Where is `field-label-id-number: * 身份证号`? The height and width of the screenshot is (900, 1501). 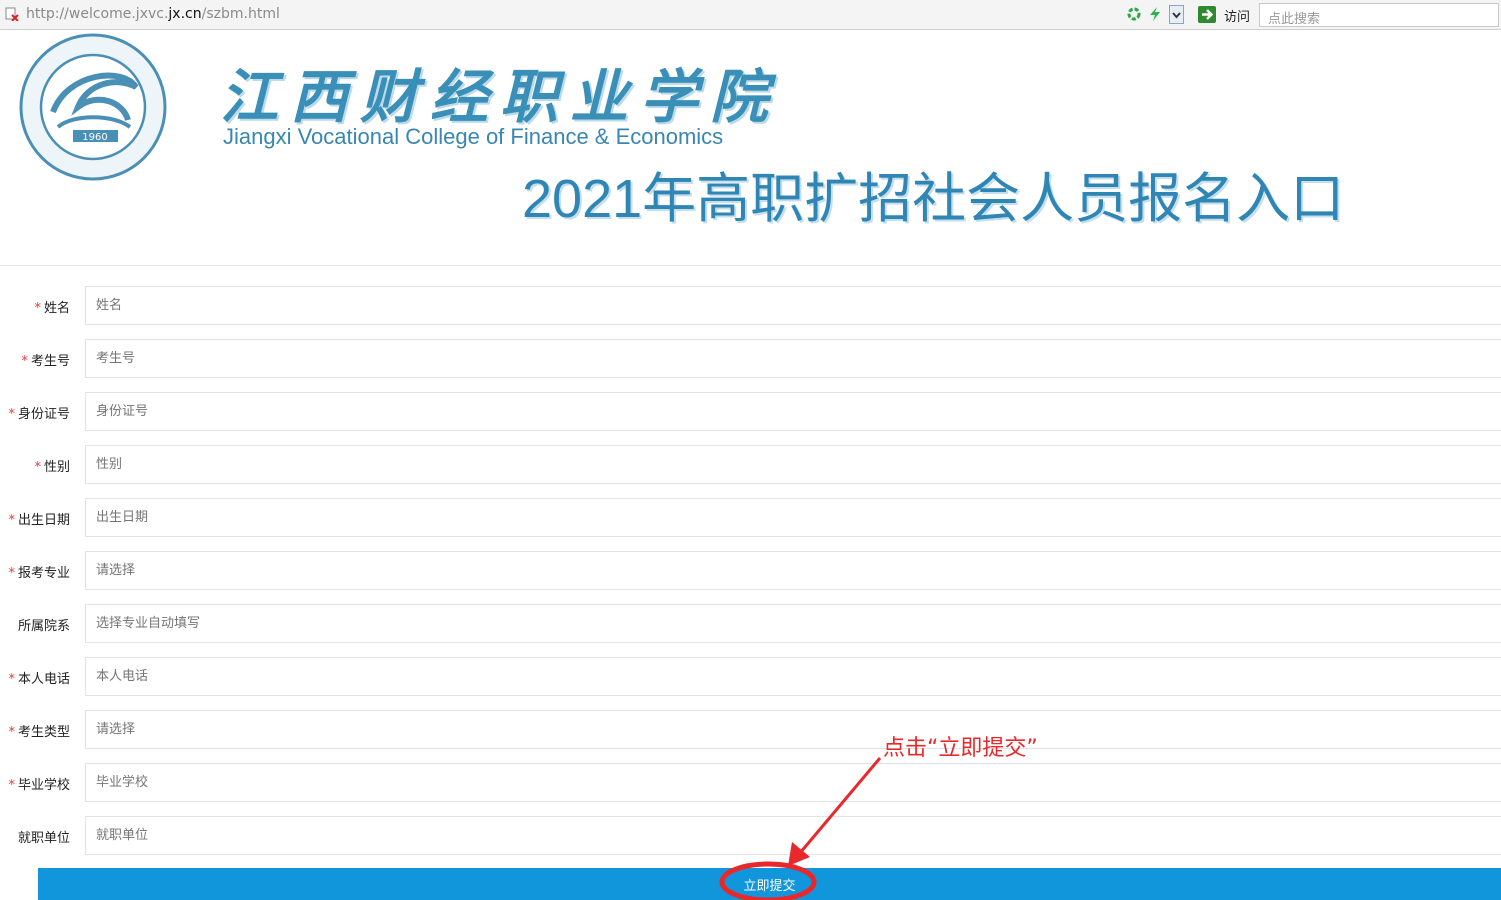
field-label-id-number: * 身份证号 is located at coordinates (39, 414).